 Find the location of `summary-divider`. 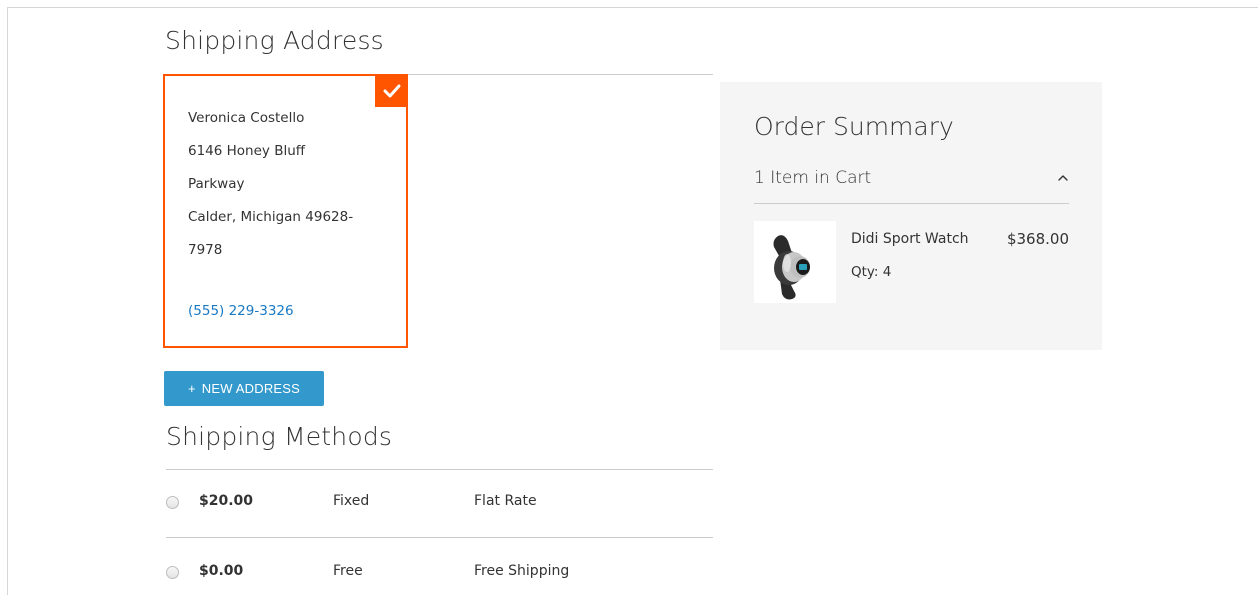

summary-divider is located at coordinates (911, 203).